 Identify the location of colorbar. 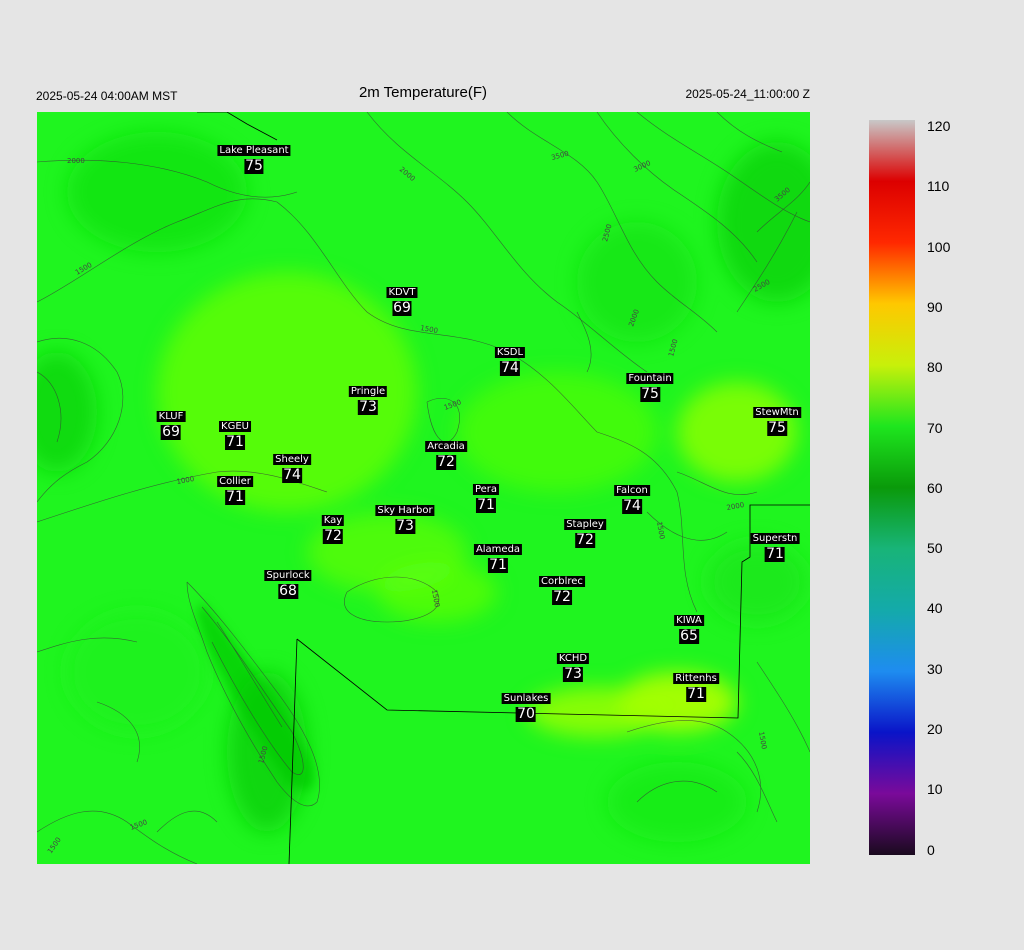
(892, 487).